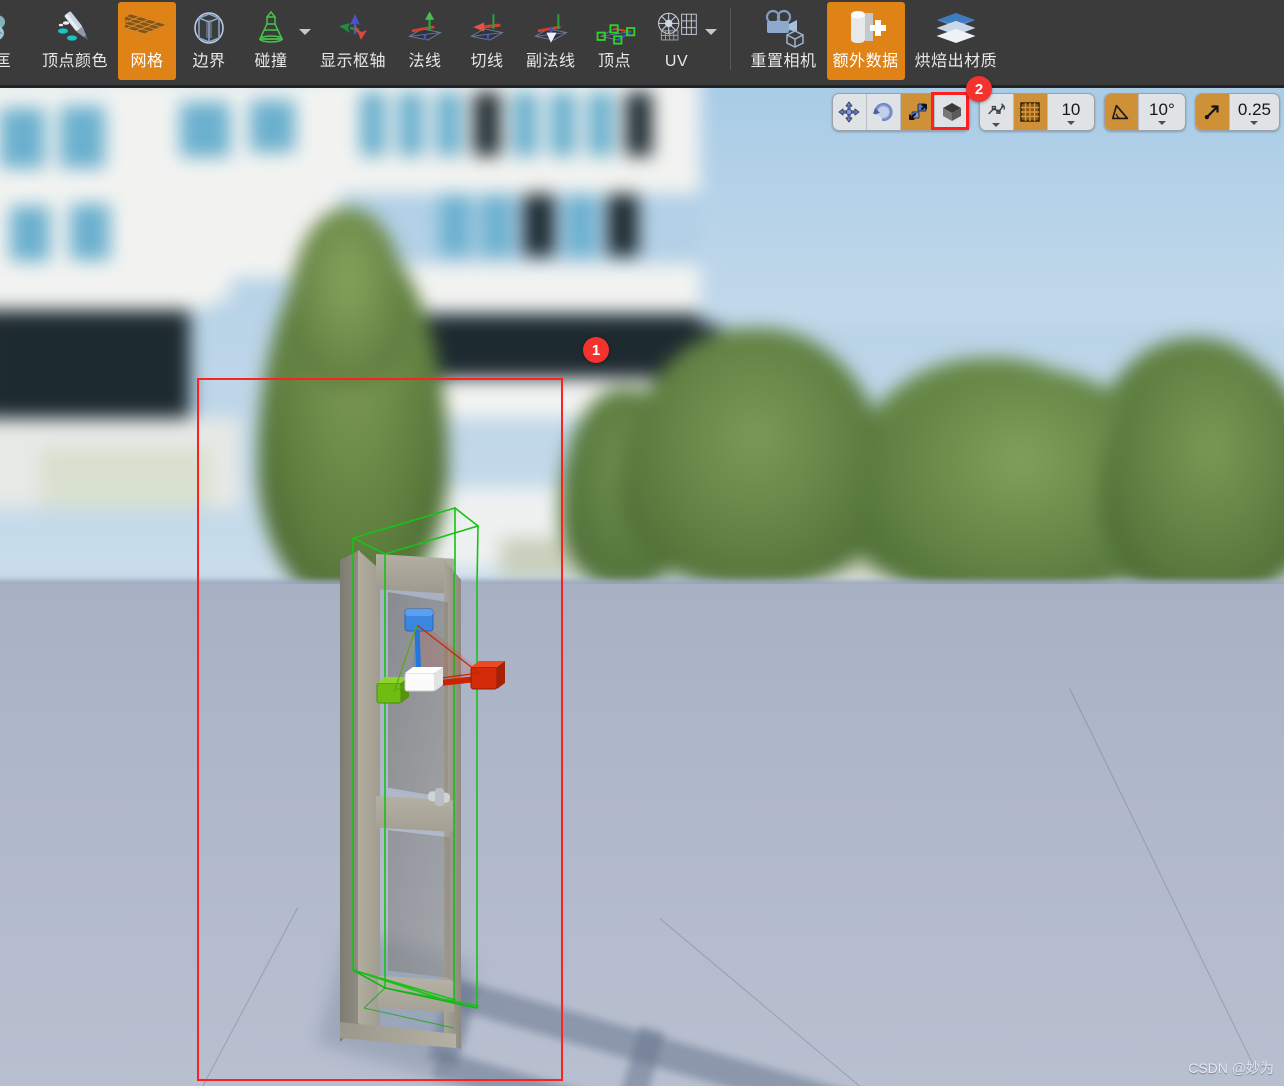  I want to click on toolbar-item-label: 显示枢轴, so click(353, 61).